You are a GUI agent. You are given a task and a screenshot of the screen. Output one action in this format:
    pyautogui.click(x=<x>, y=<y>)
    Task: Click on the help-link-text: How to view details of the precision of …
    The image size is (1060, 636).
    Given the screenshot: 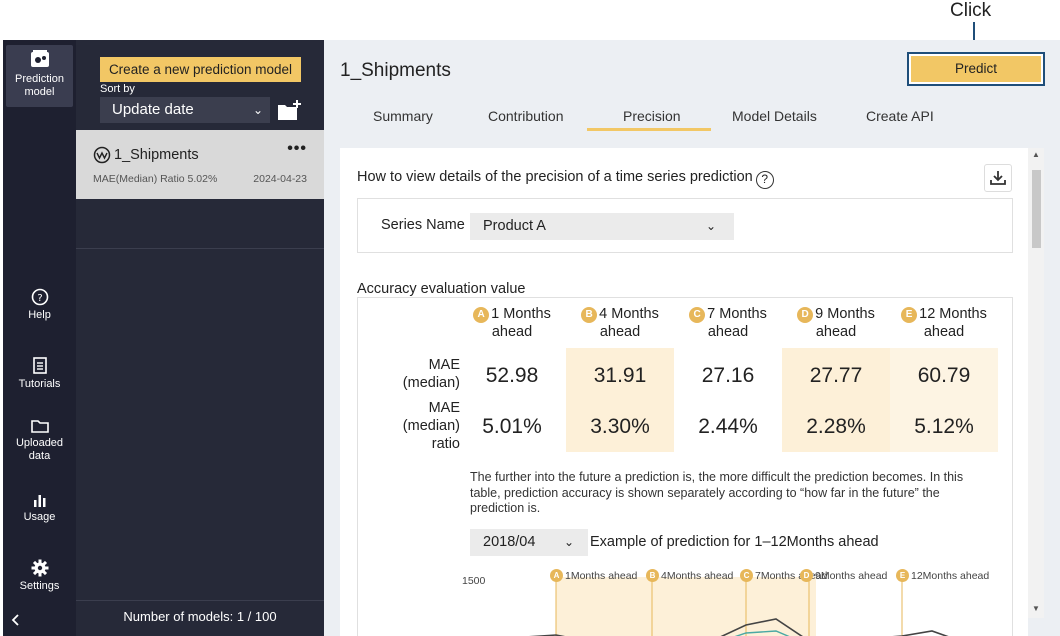 What is the action you would take?
    pyautogui.click(x=555, y=177)
    